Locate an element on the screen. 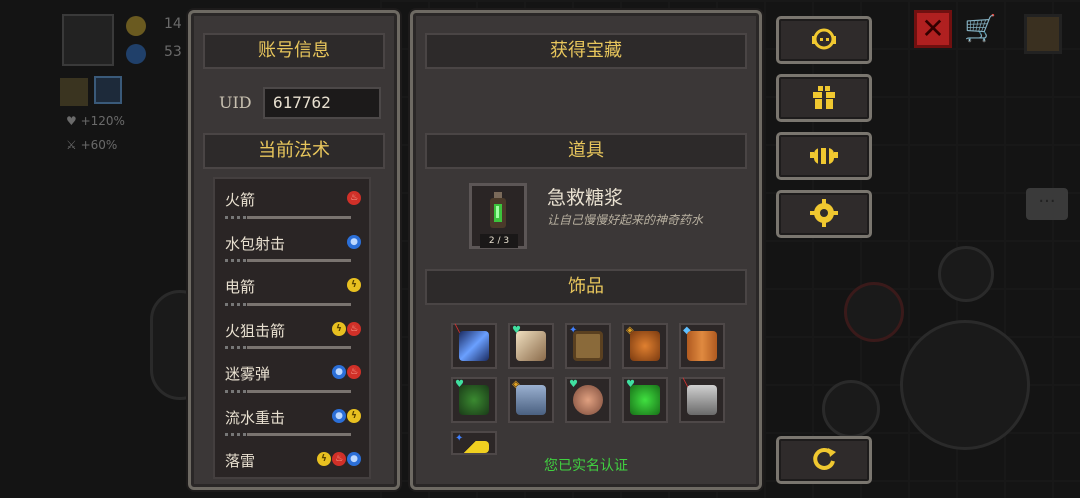  spell-elements: ● ϟ is located at coordinates (346, 415).